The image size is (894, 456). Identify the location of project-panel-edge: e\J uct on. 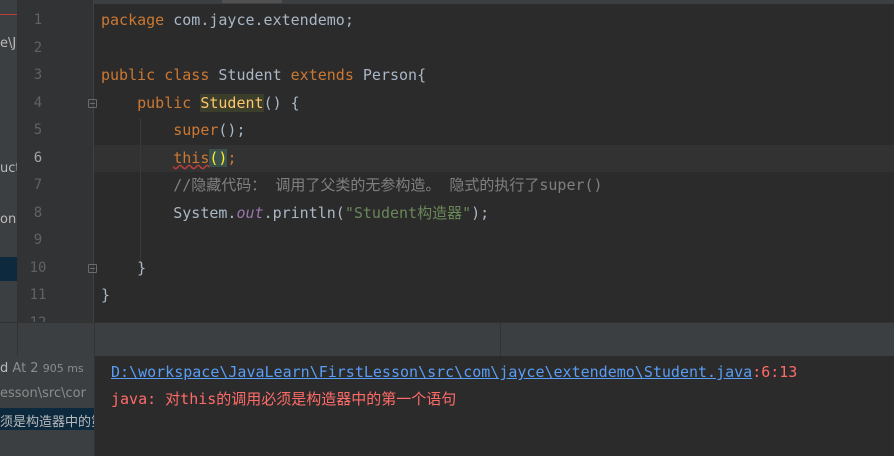
(9, 161).